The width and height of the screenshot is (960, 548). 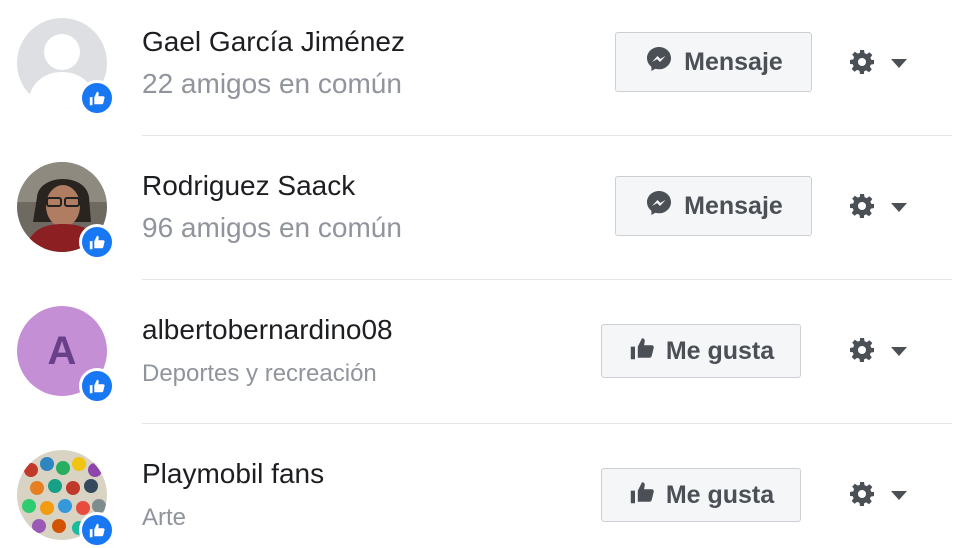 I want to click on item-subtitle: Arte, so click(x=164, y=518).